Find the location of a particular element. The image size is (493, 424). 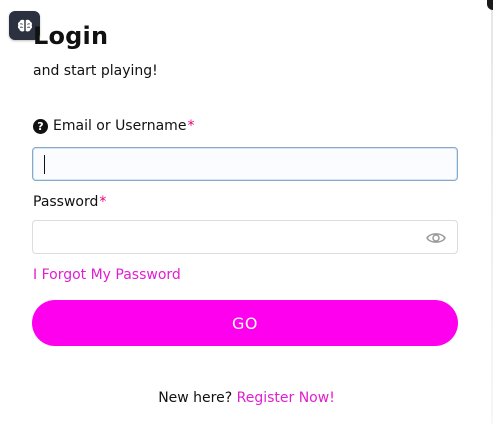

password-required-mark: * is located at coordinates (103, 202).